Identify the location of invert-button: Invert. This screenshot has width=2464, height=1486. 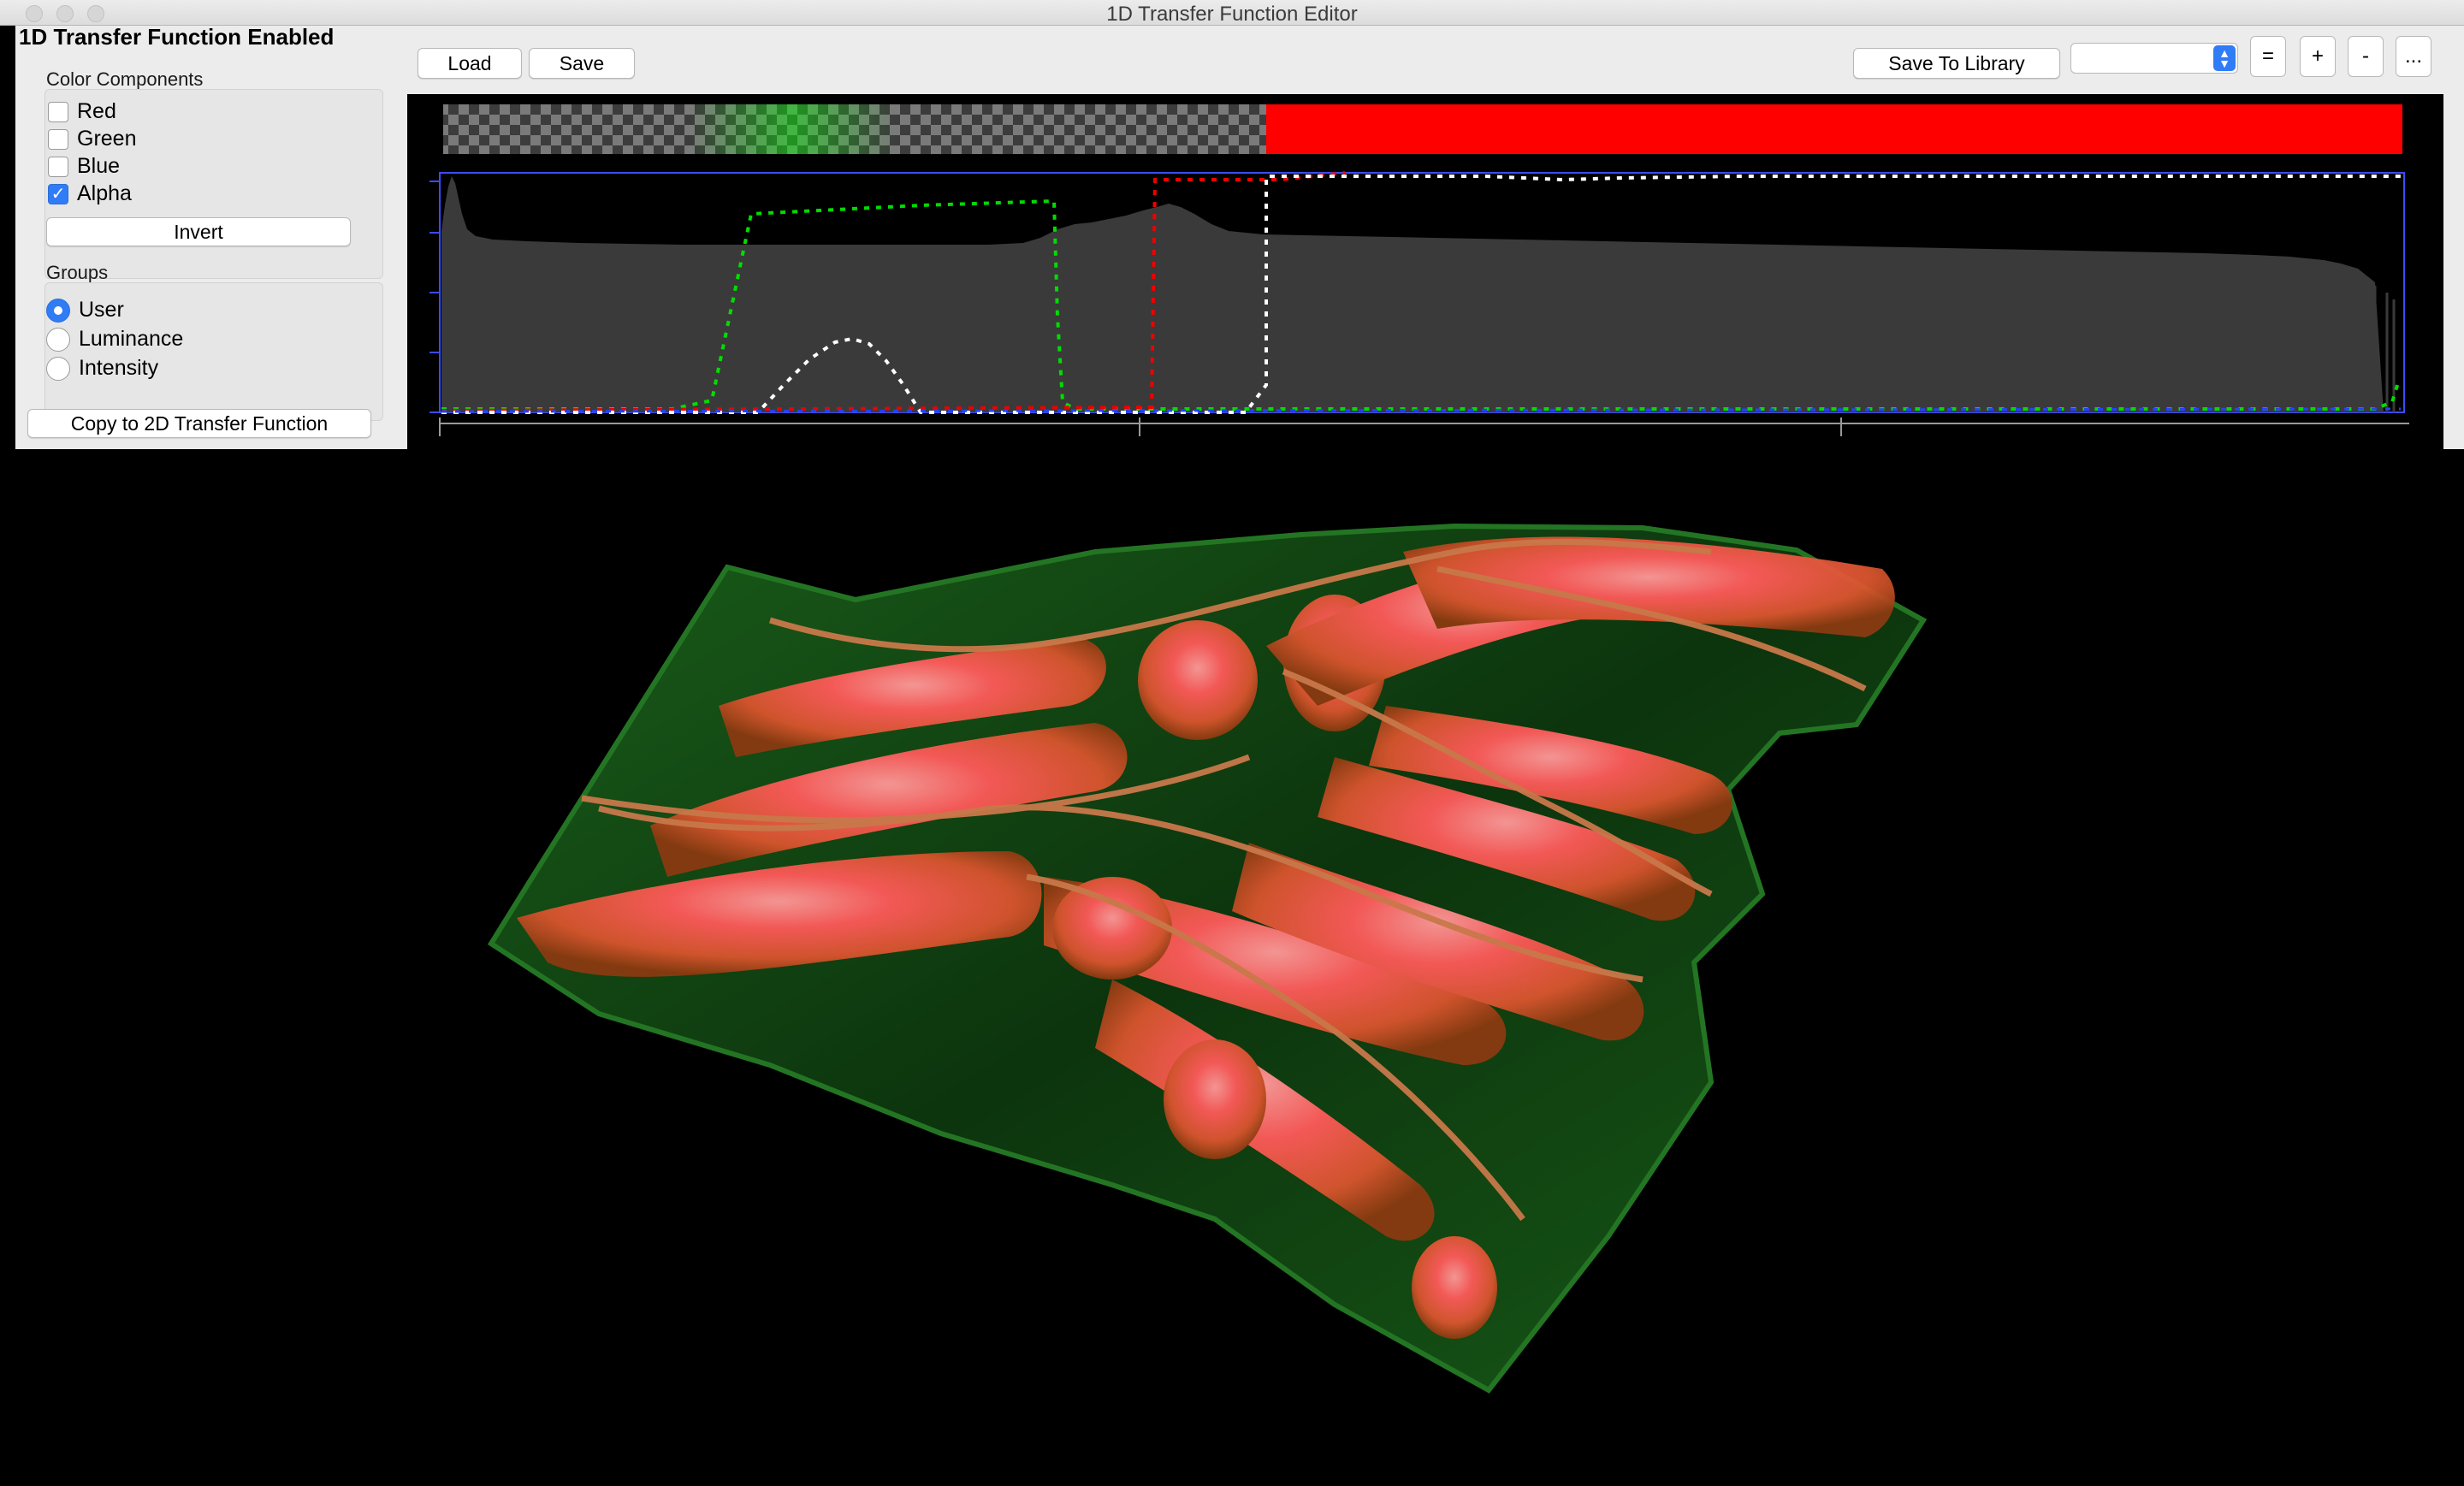
(198, 231).